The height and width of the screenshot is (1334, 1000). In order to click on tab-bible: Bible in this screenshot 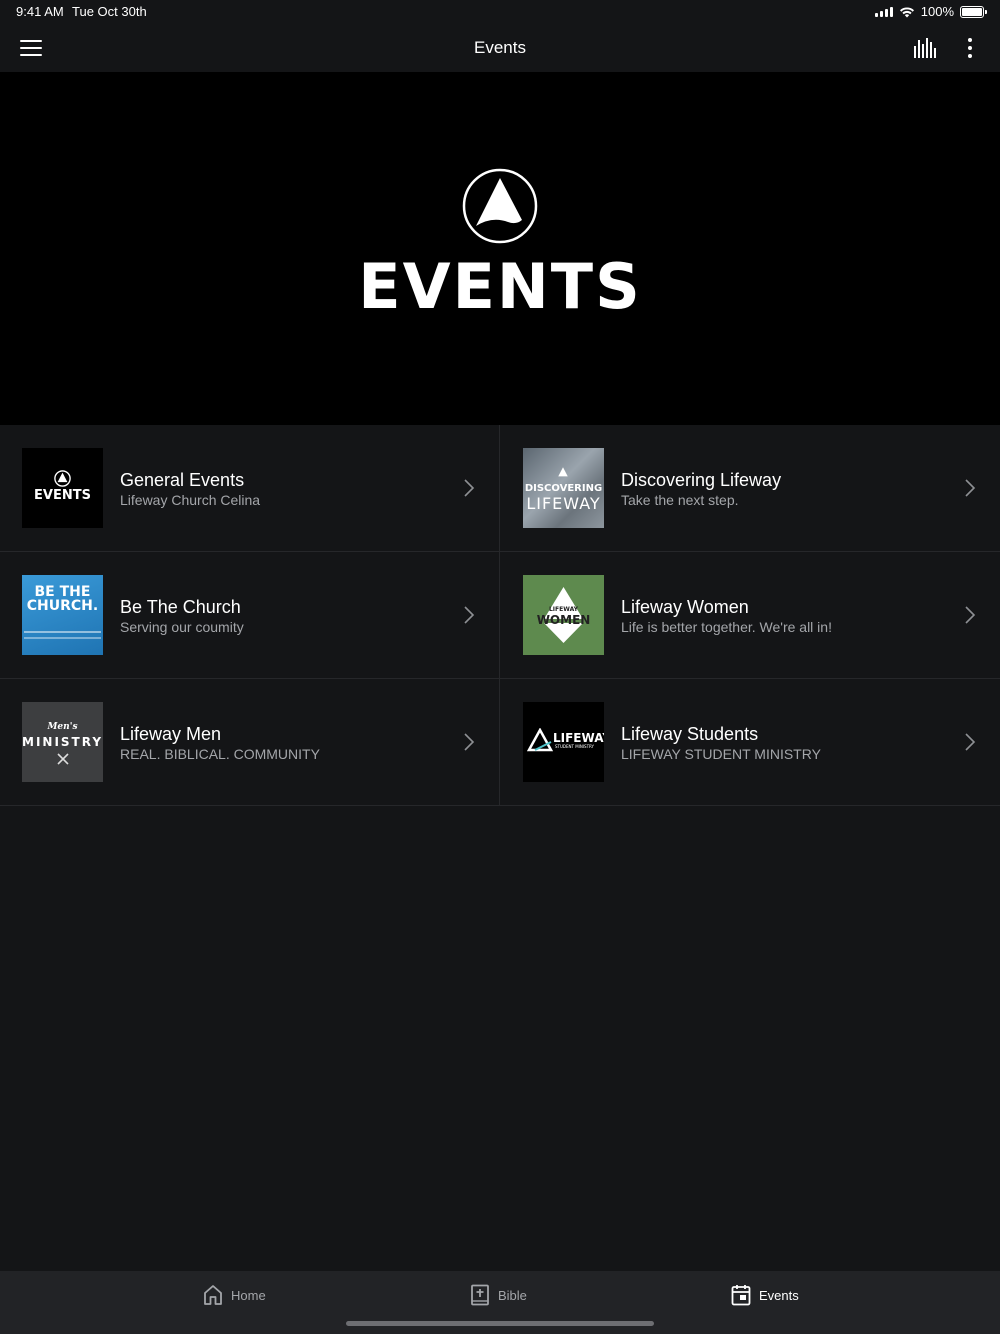, I will do `click(498, 1295)`.